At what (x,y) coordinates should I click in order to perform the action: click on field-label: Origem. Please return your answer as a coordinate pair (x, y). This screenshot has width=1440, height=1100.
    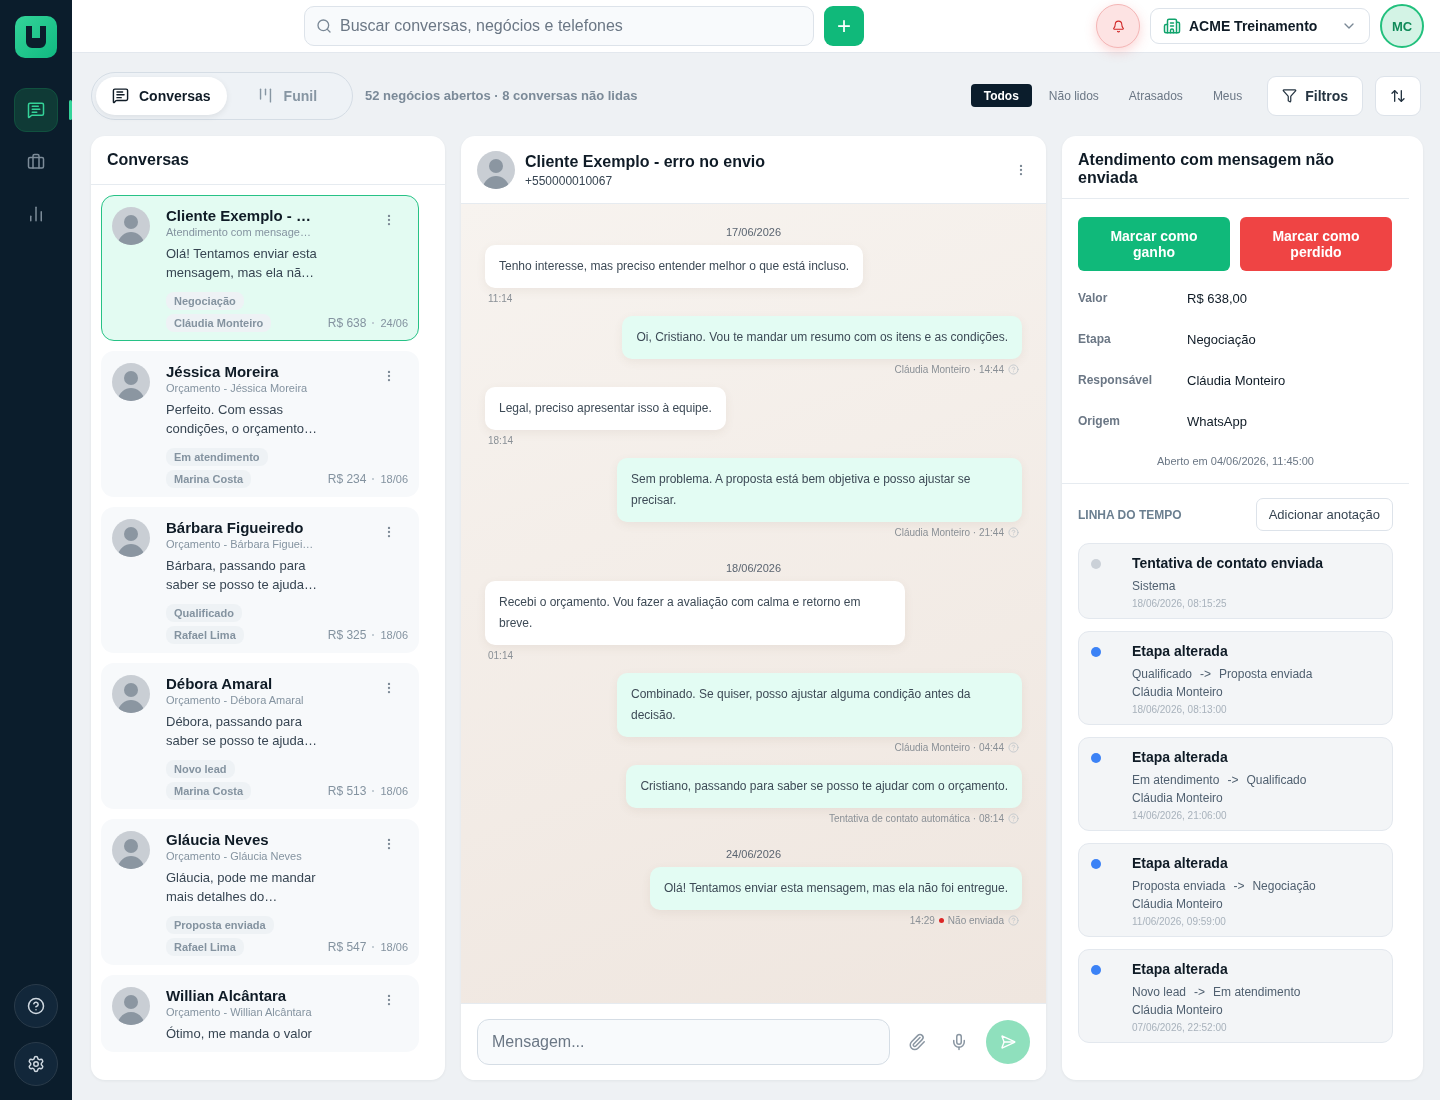
    Looking at the image, I should click on (1099, 421).